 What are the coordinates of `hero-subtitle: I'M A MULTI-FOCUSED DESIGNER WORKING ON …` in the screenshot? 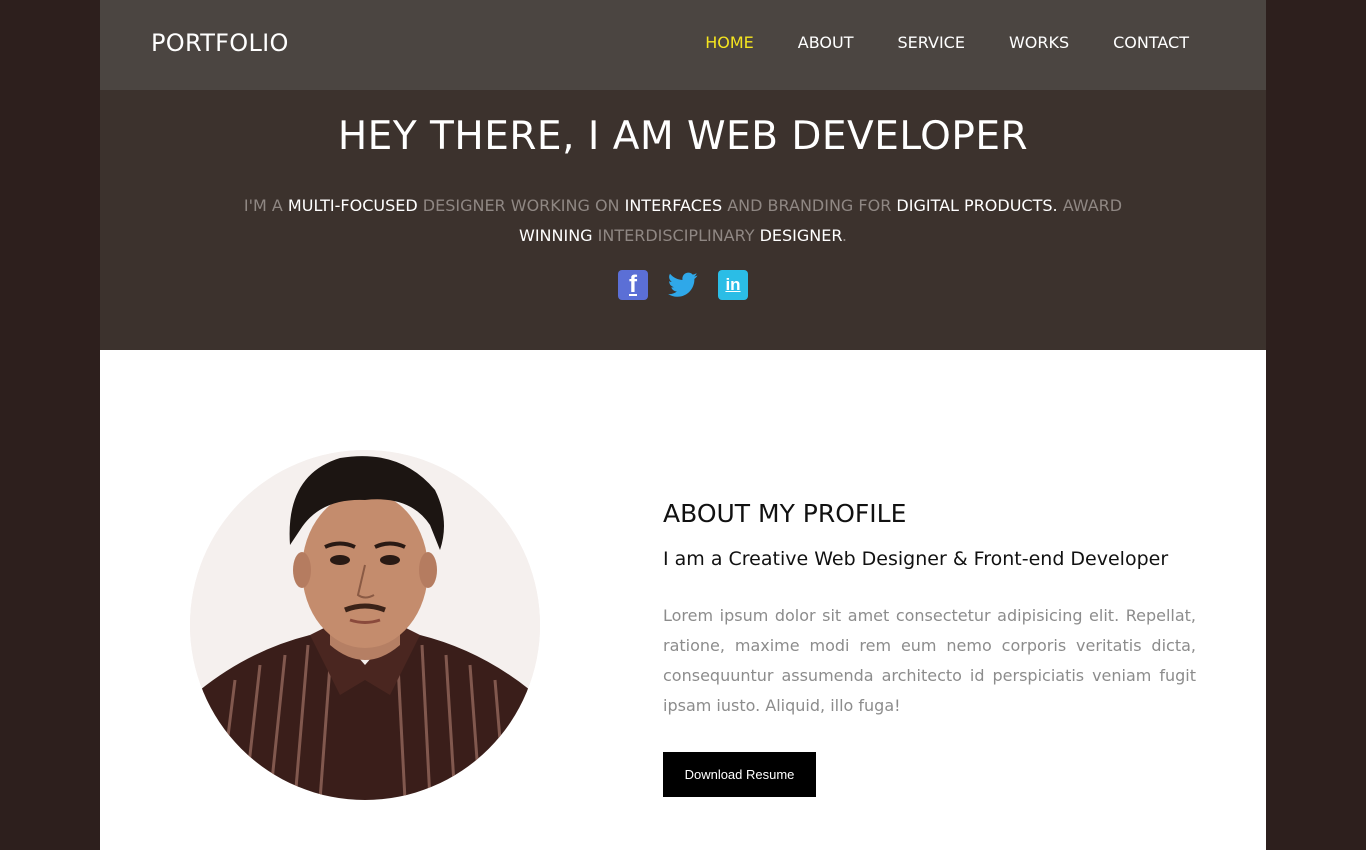 It's located at (683, 221).